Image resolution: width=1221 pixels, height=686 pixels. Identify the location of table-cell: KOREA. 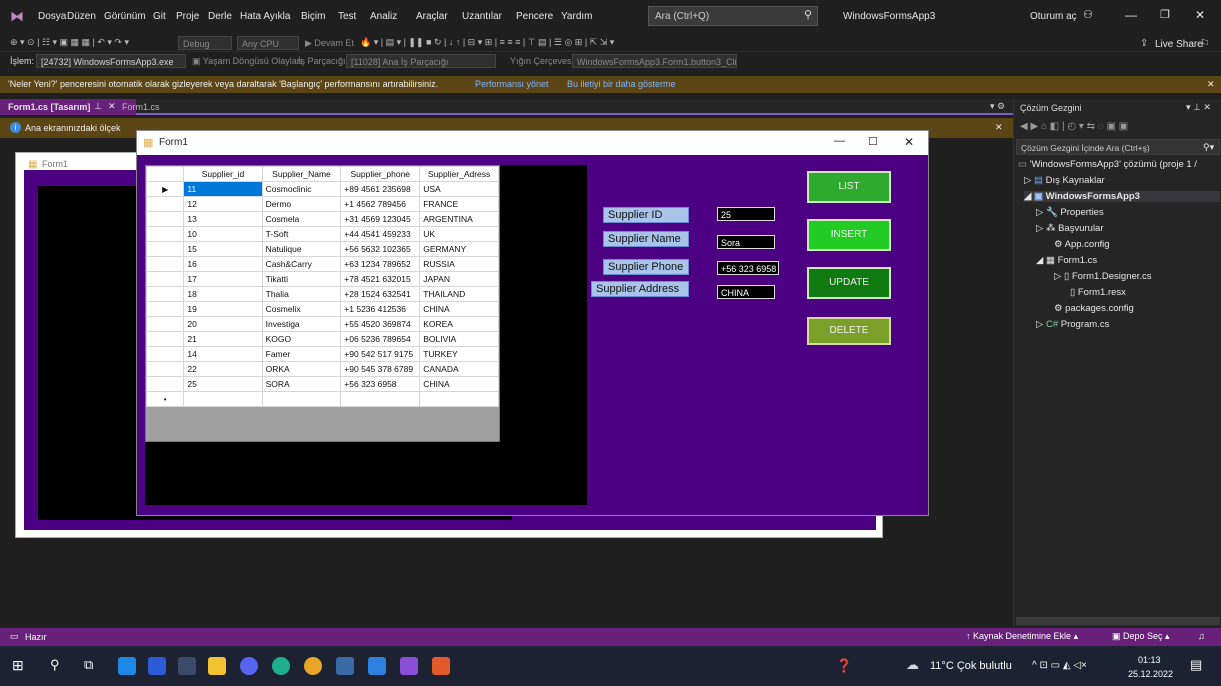
(459, 324).